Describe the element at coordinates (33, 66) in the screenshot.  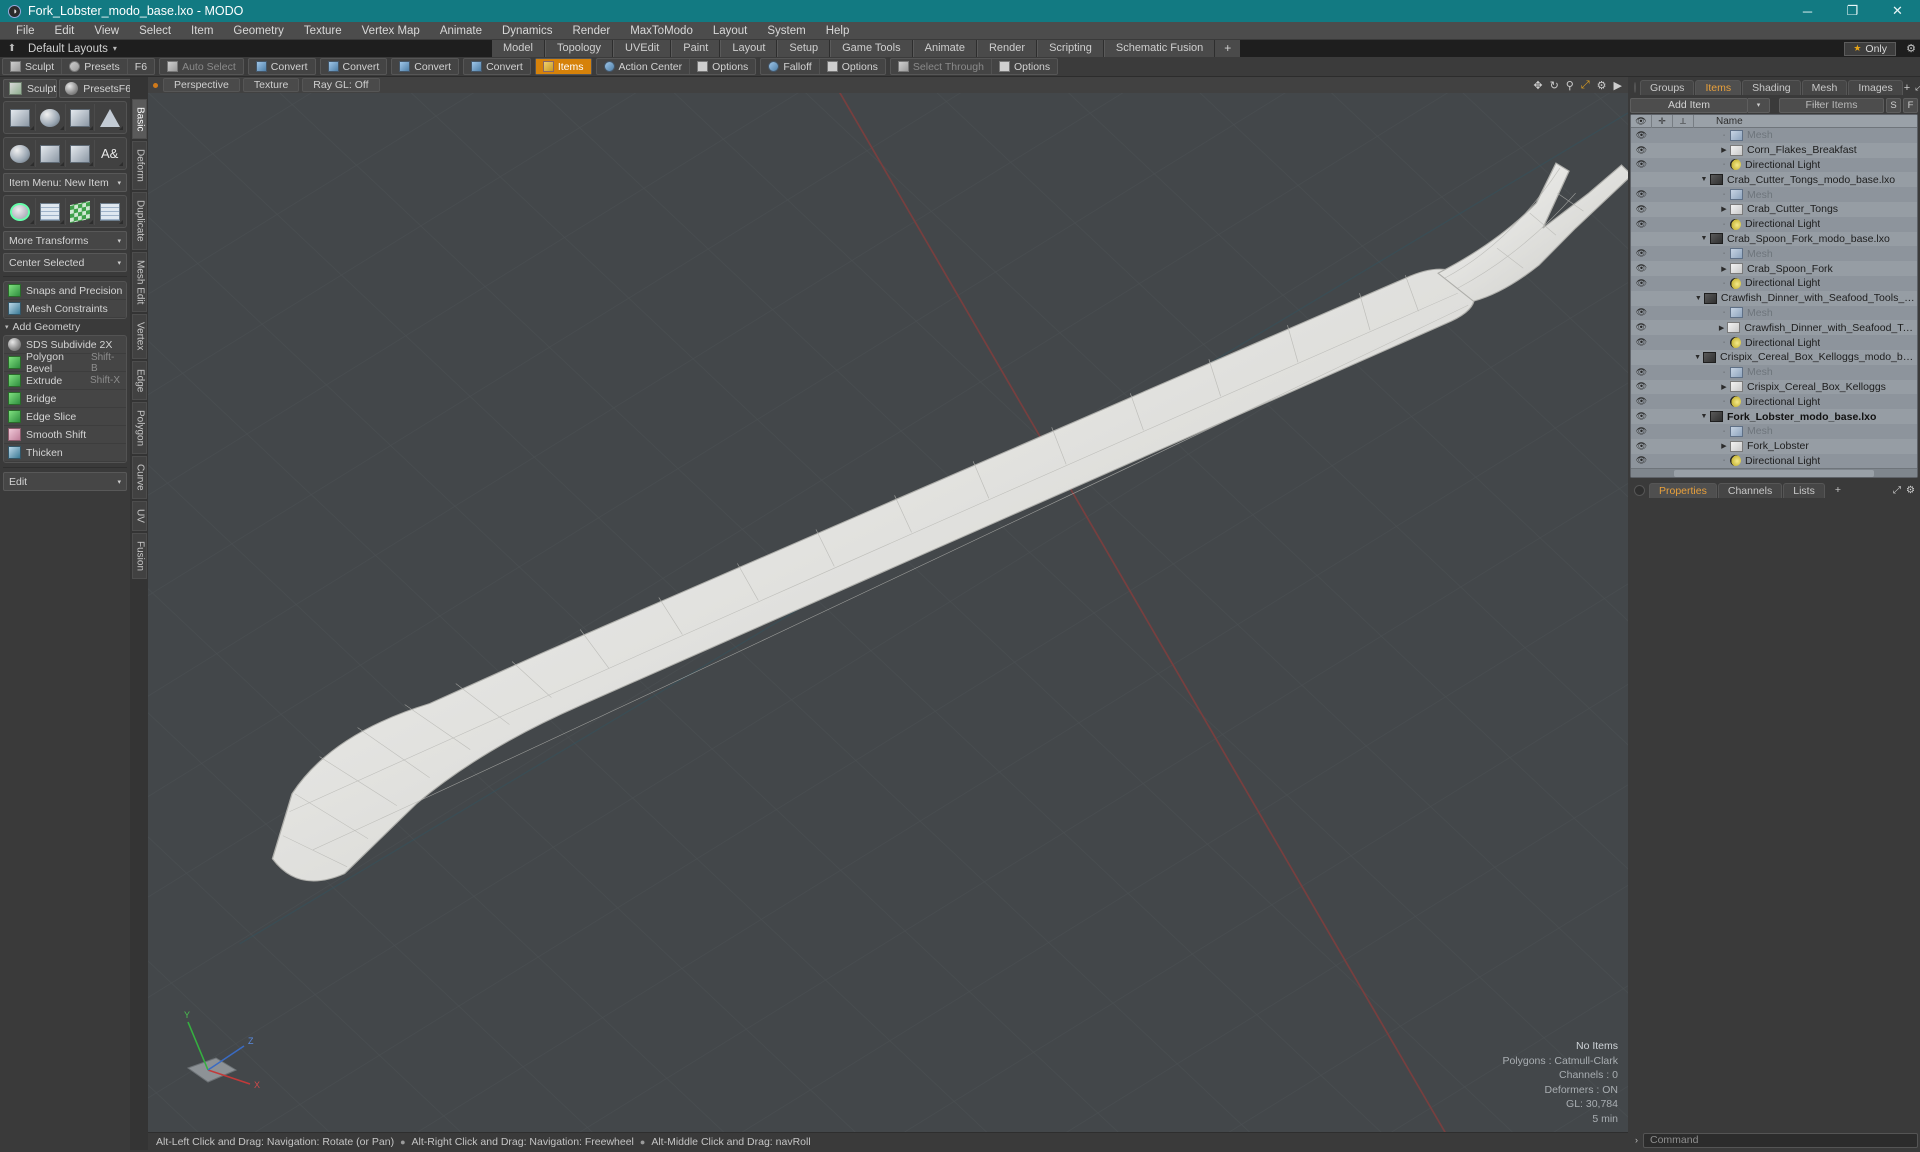
I see `toolbar-sculpt-button: Sculpt` at that location.